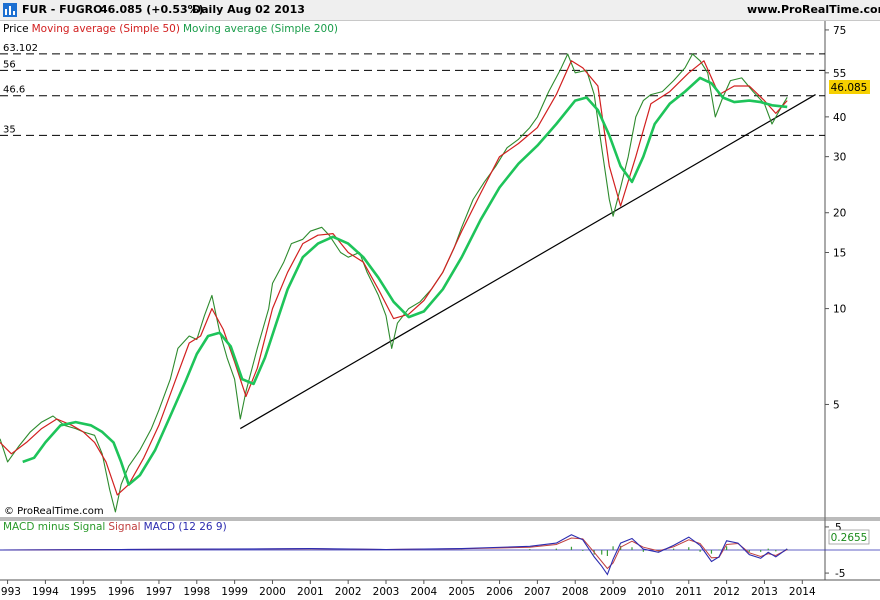 The image size is (880, 600). Describe the element at coordinates (412, 89) in the screenshot. I see `horizontal-levels: 63.102 56 46.6 35` at that location.